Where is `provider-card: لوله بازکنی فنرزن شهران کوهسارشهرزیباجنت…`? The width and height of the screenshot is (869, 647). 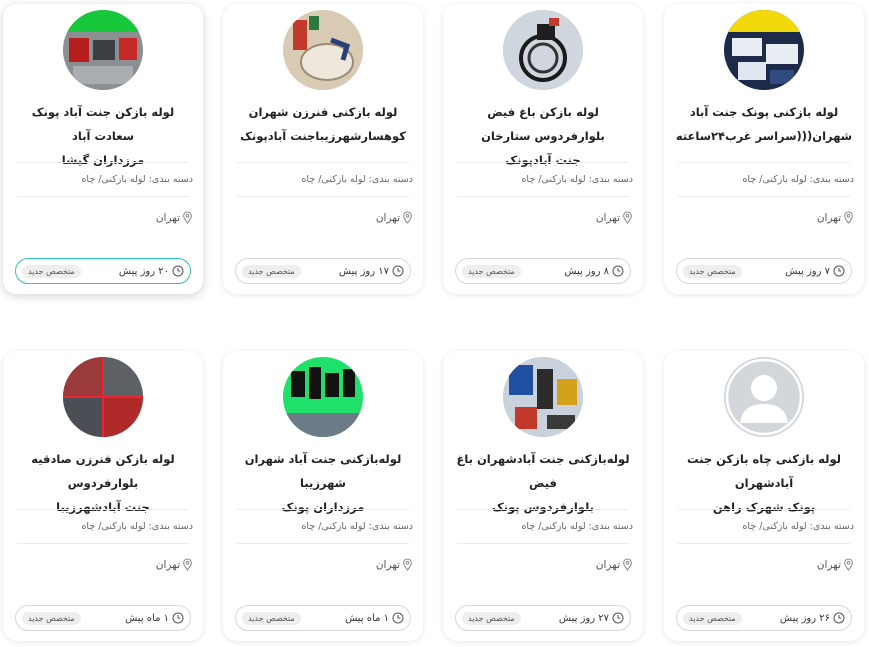 provider-card: لوله بازکنی فنرزن شهران کوهسارشهرزیباجنت… is located at coordinates (323, 149).